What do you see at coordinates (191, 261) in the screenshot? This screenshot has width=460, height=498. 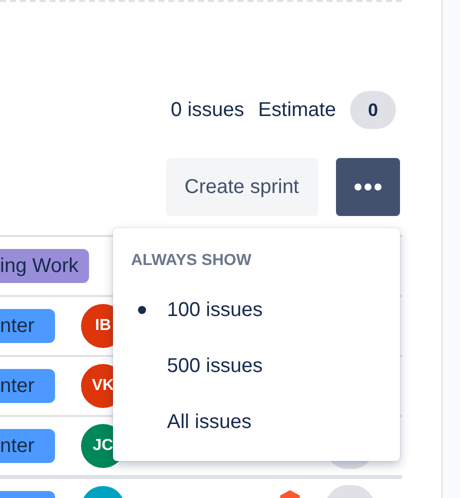 I see `menu-heading: ALWAYS SHOW` at bounding box center [191, 261].